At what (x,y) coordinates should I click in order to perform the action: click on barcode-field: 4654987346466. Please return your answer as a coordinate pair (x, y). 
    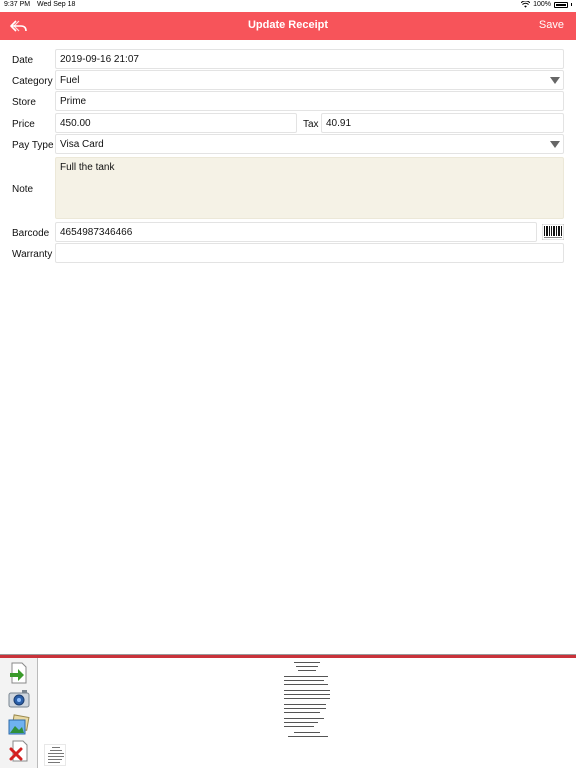
    Looking at the image, I should click on (296, 232).